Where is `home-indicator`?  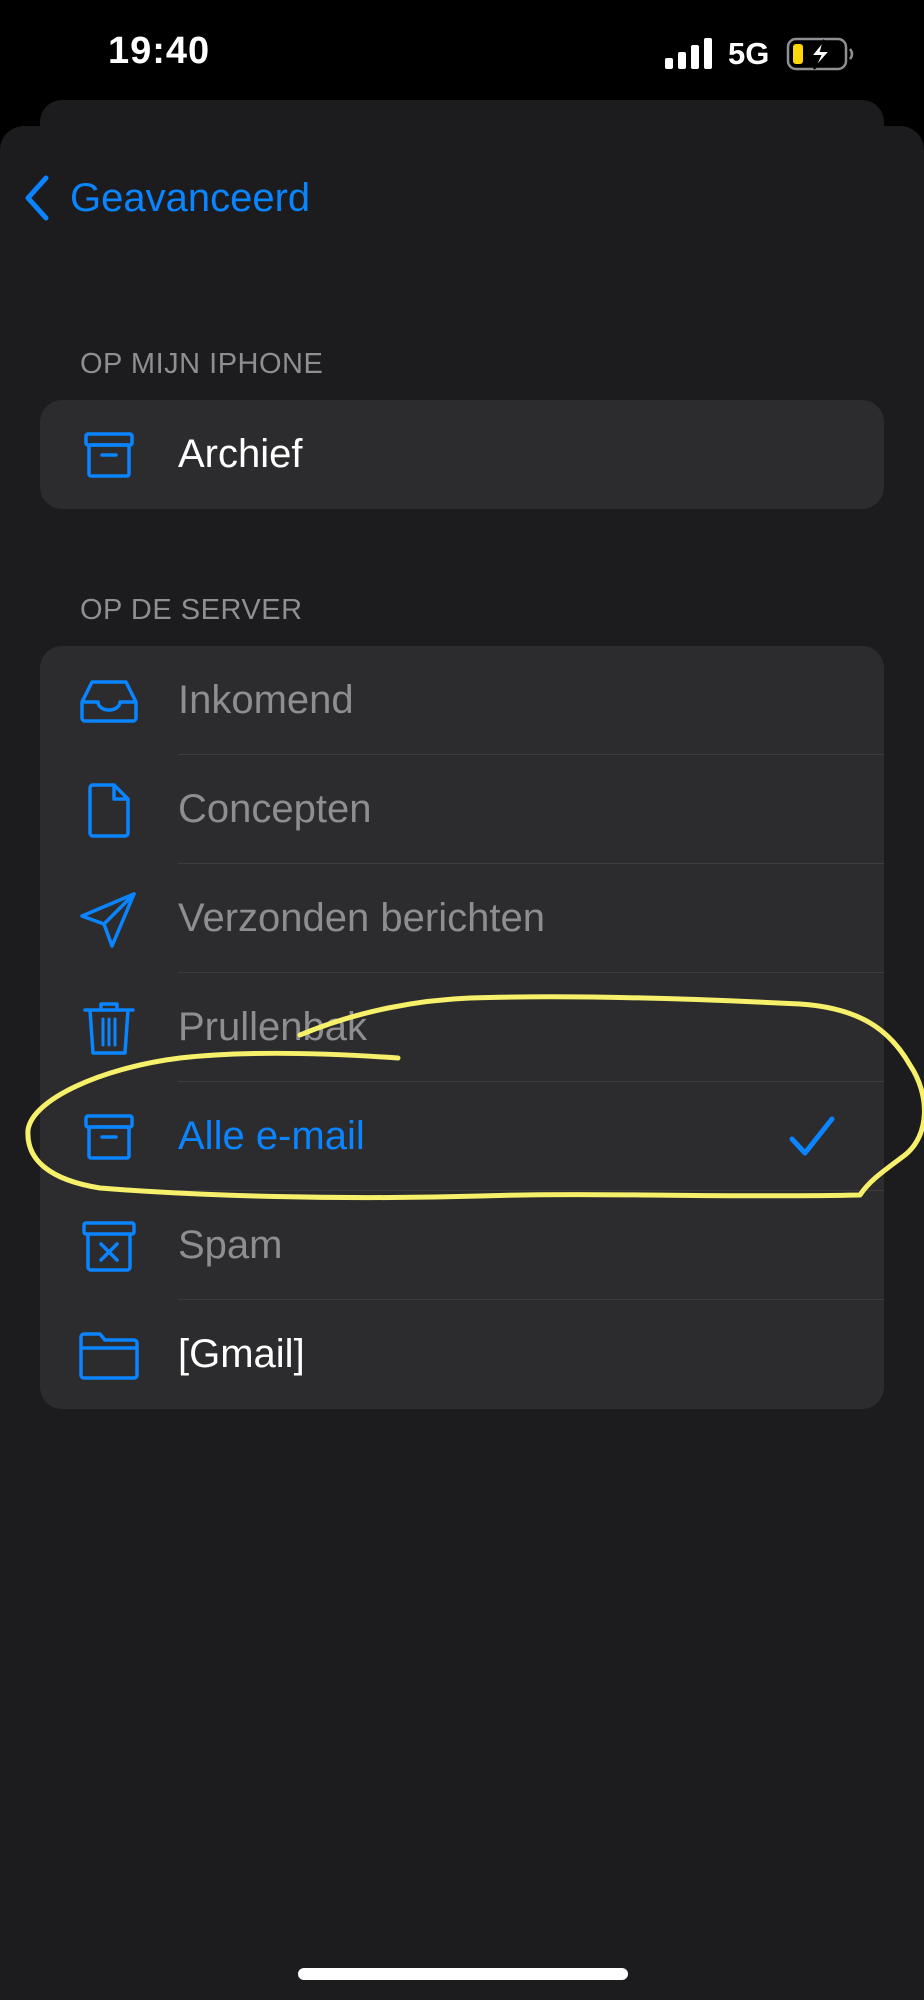 home-indicator is located at coordinates (463, 1974).